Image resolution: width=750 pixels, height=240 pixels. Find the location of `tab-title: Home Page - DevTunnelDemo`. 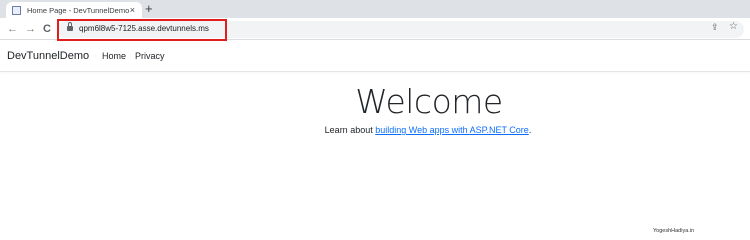

tab-title: Home Page - DevTunnelDemo is located at coordinates (78, 10).